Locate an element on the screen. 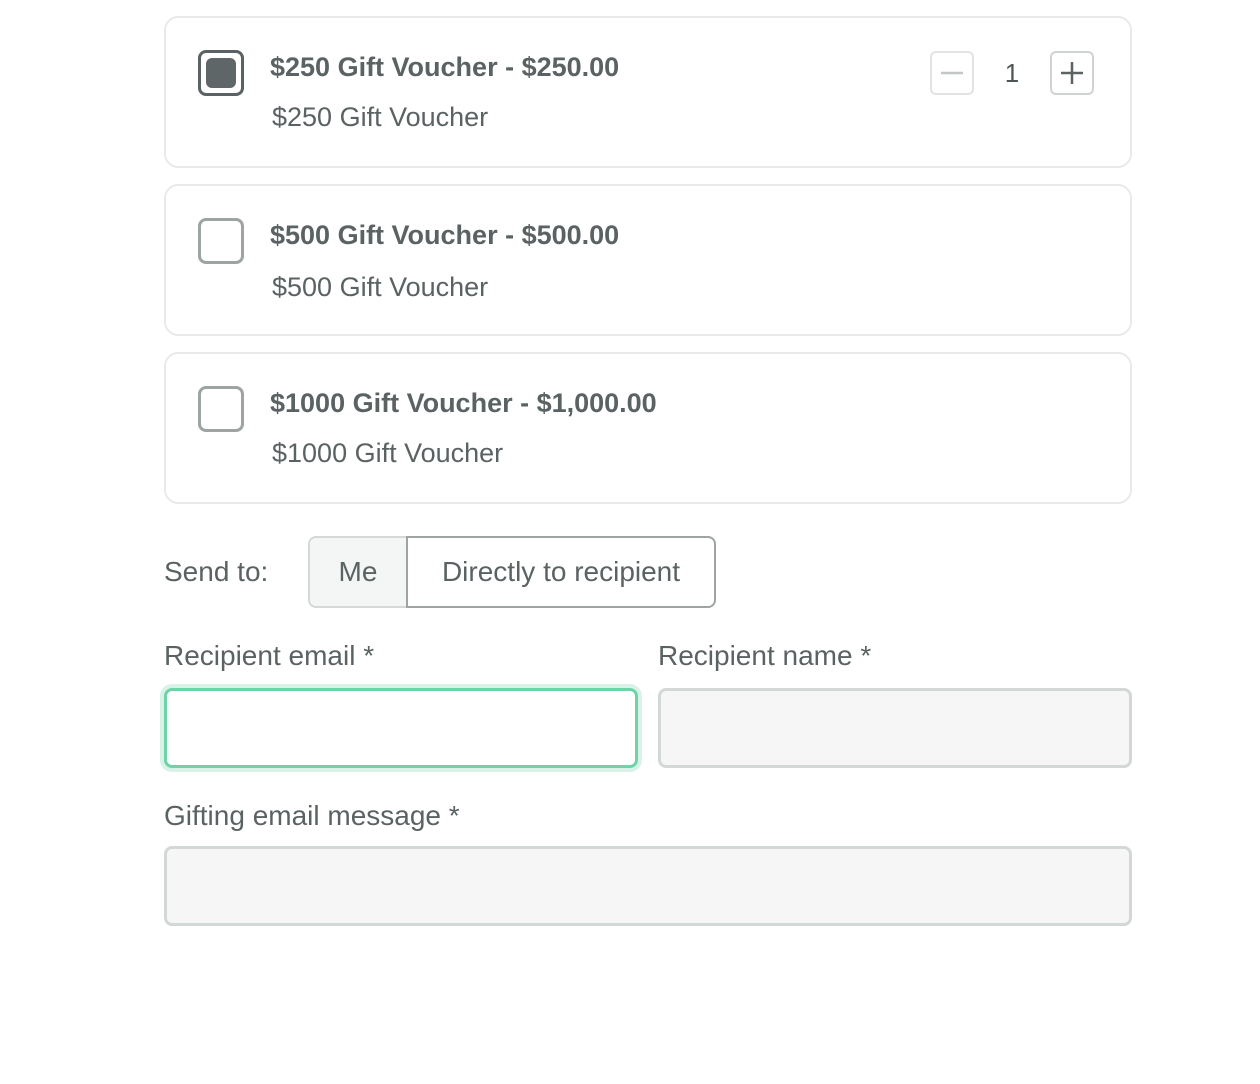  plus-icon is located at coordinates (1072, 73).